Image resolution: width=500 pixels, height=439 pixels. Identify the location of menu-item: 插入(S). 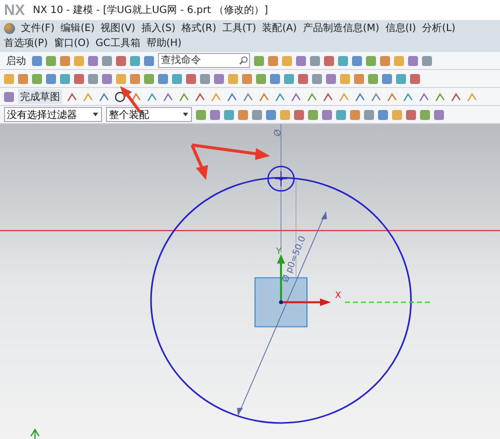
(158, 28).